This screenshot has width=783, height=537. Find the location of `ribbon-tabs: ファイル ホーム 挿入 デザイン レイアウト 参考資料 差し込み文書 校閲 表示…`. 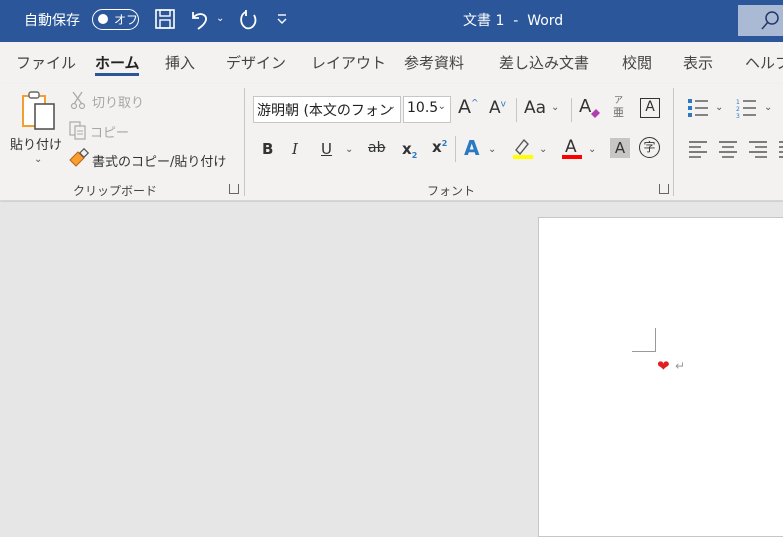

ribbon-tabs: ファイル ホーム 挿入 デザイン レイアウト 参考資料 差し込み文書 校閲 表示… is located at coordinates (391, 63).